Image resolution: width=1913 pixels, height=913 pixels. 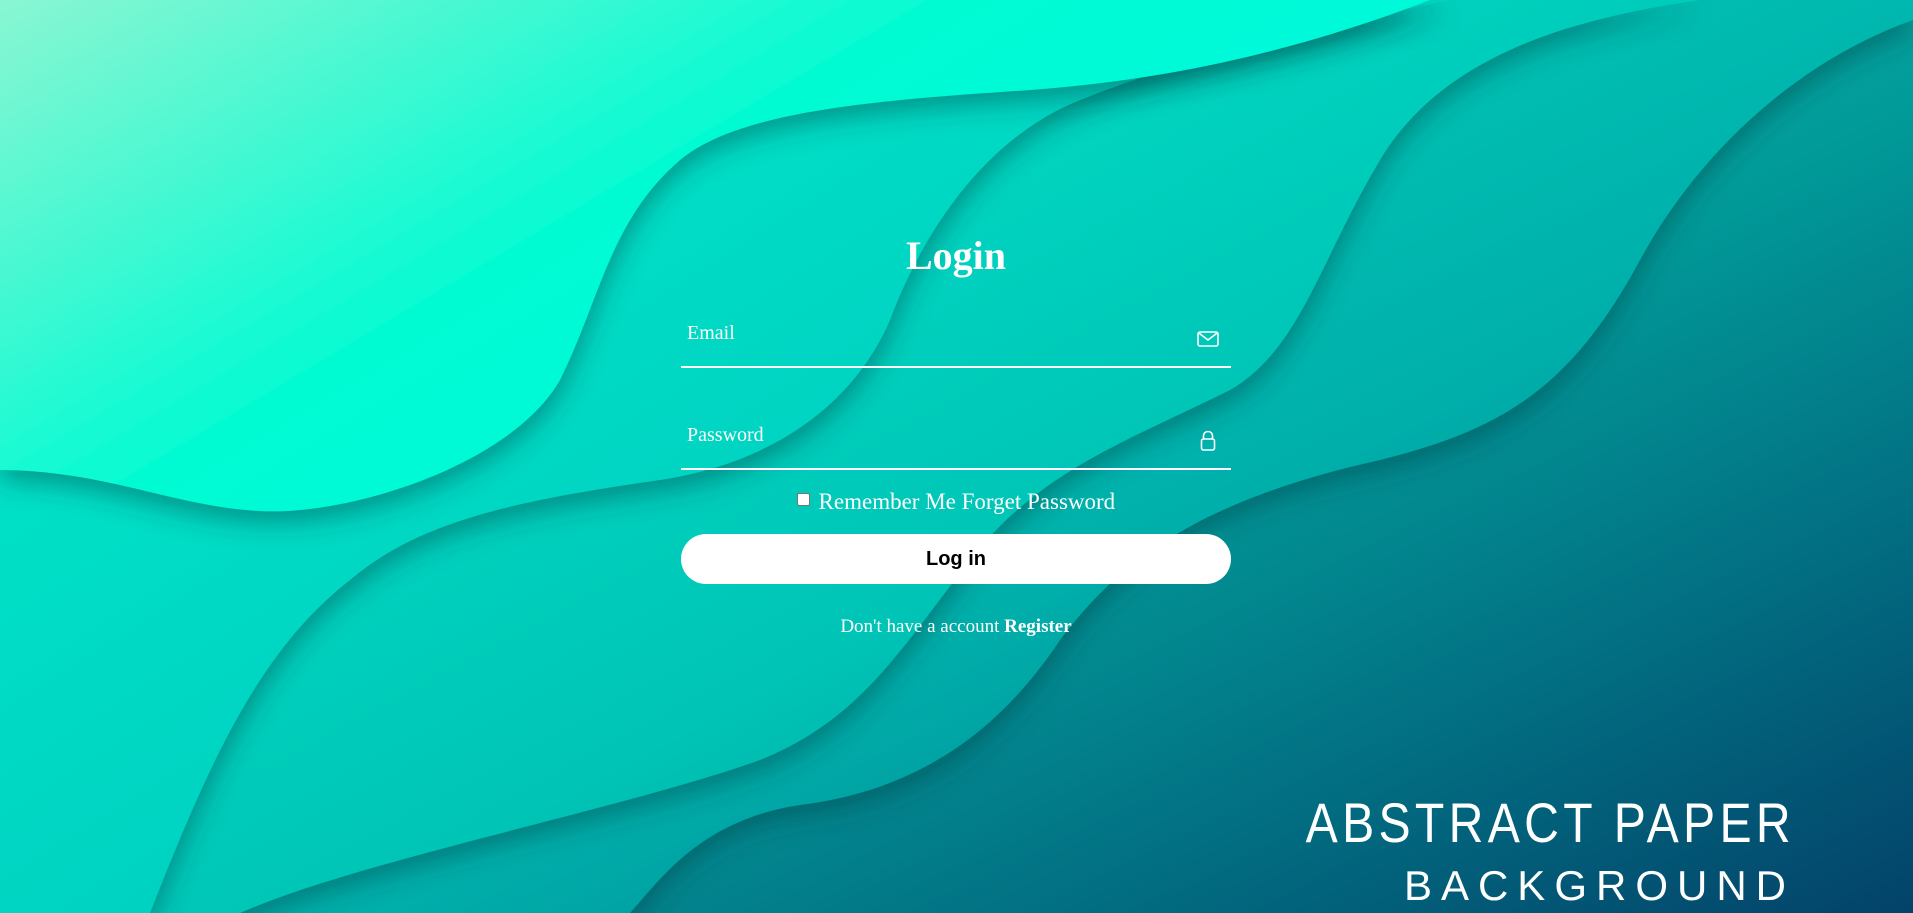 I want to click on password-placeholder: Password, so click(x=725, y=435).